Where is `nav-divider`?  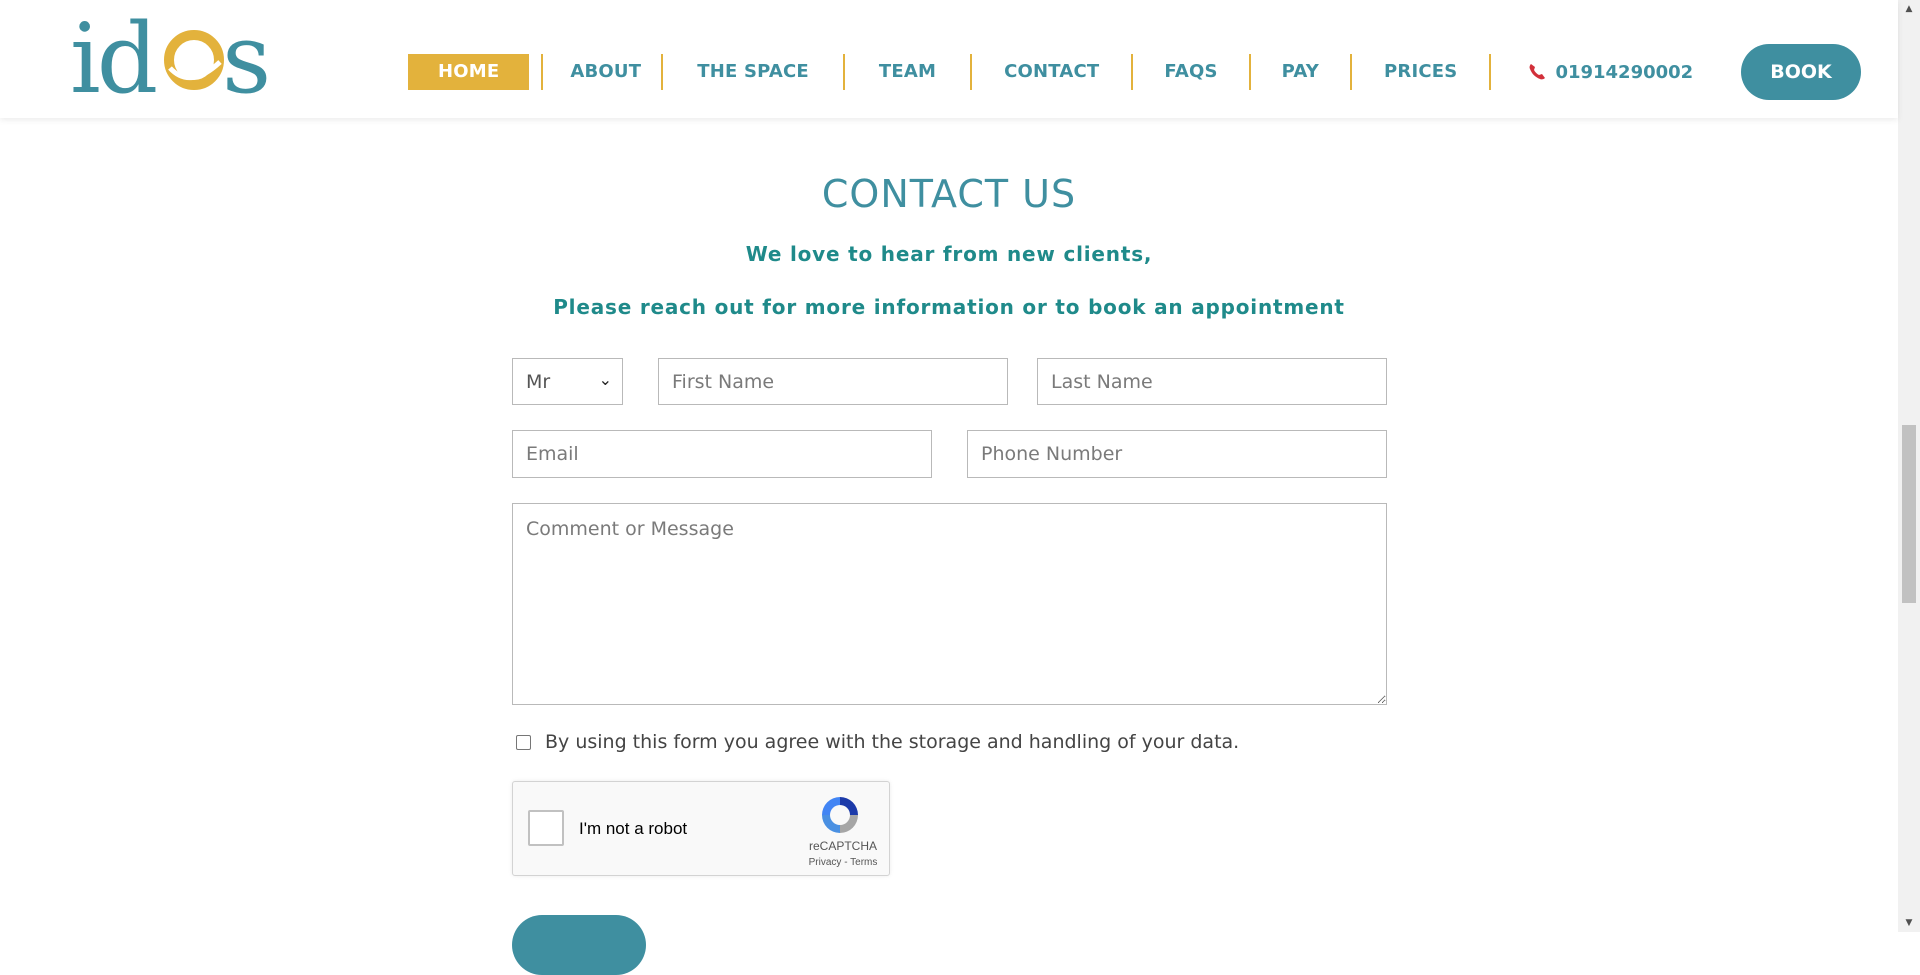 nav-divider is located at coordinates (542, 72).